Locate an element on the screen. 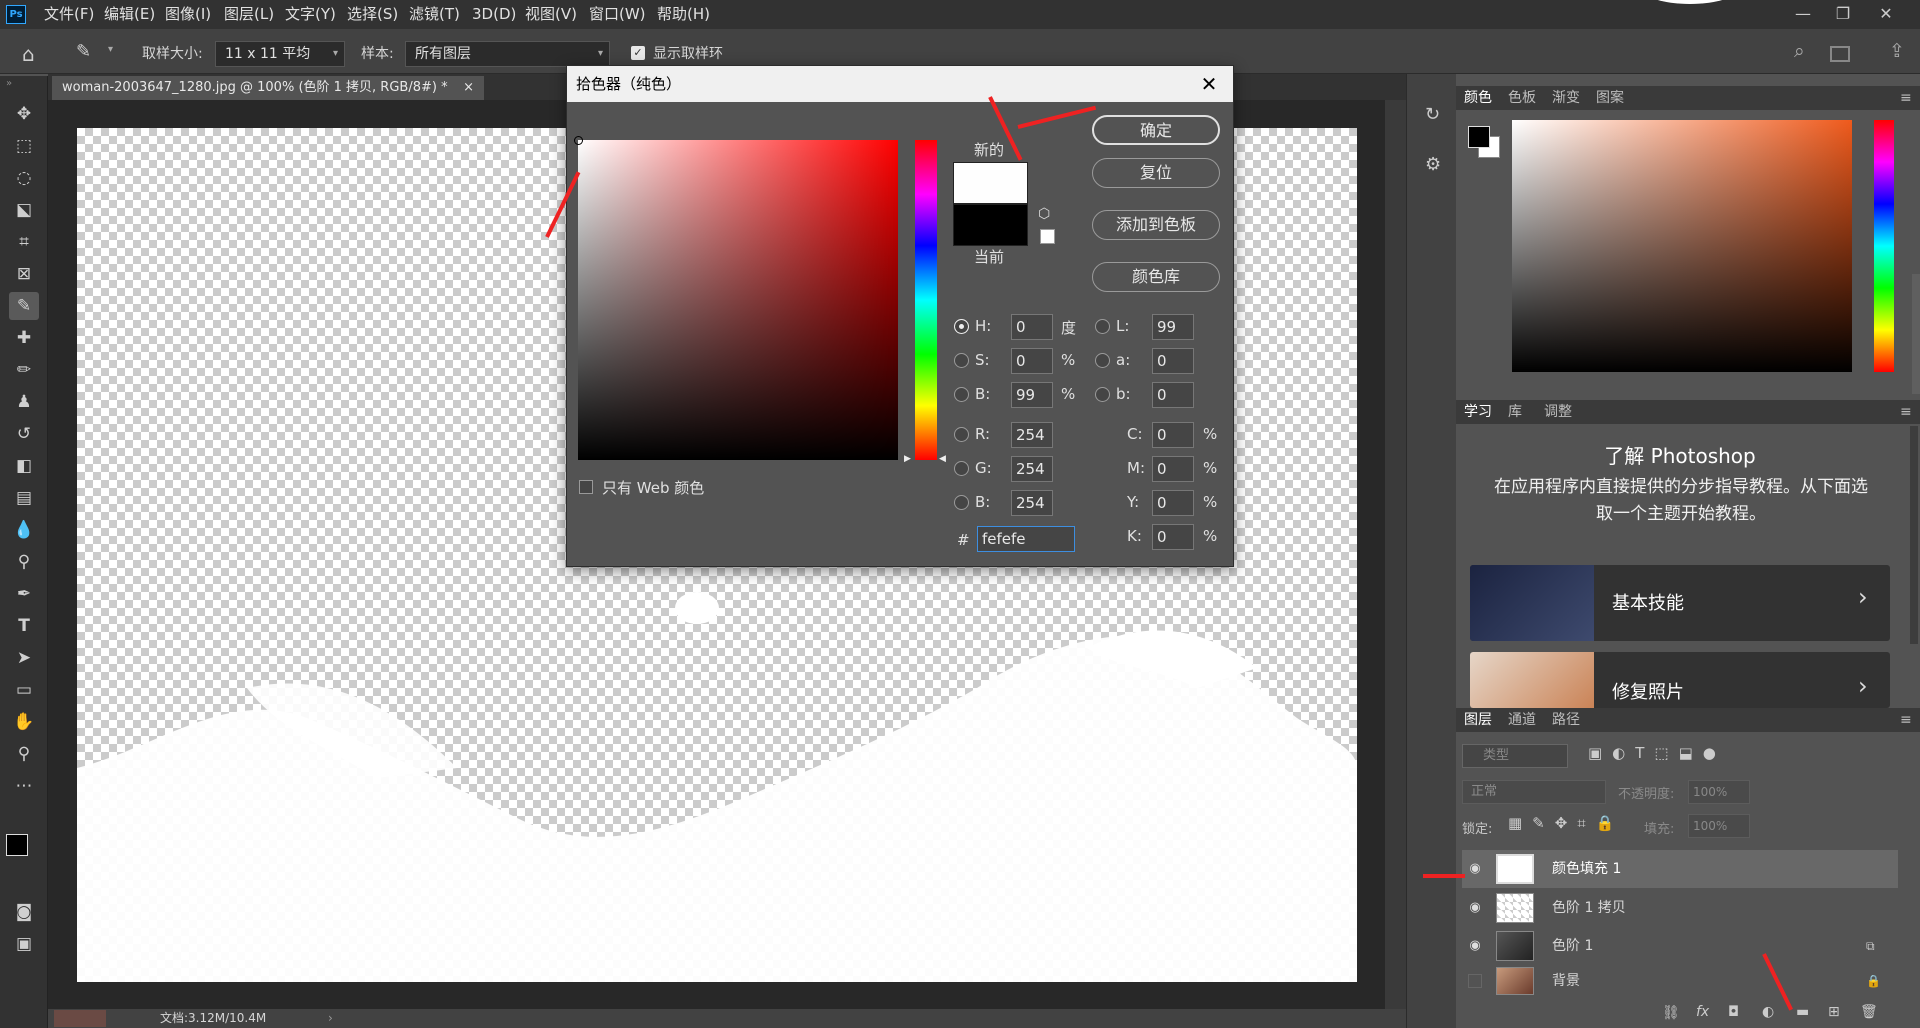  chevron-right-icon: › is located at coordinates (330, 1018).